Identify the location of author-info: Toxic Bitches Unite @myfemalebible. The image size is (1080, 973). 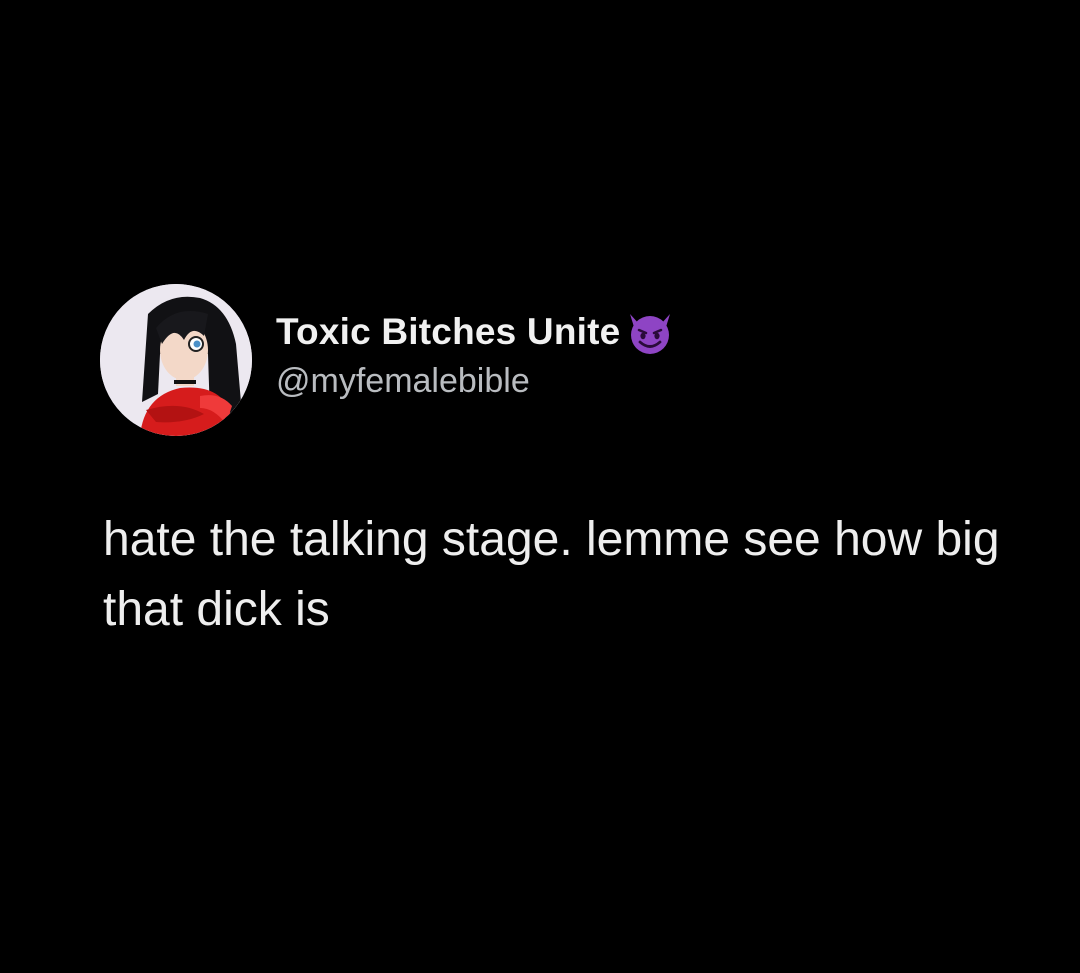
(476, 354).